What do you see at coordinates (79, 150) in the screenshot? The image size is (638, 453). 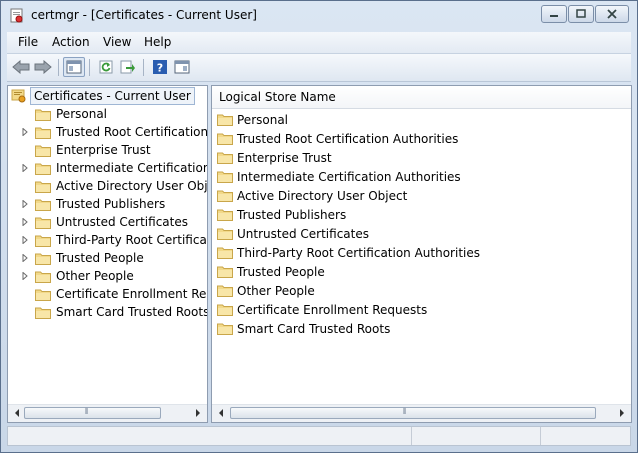 I see `tree-item: Enterprise Trust` at bounding box center [79, 150].